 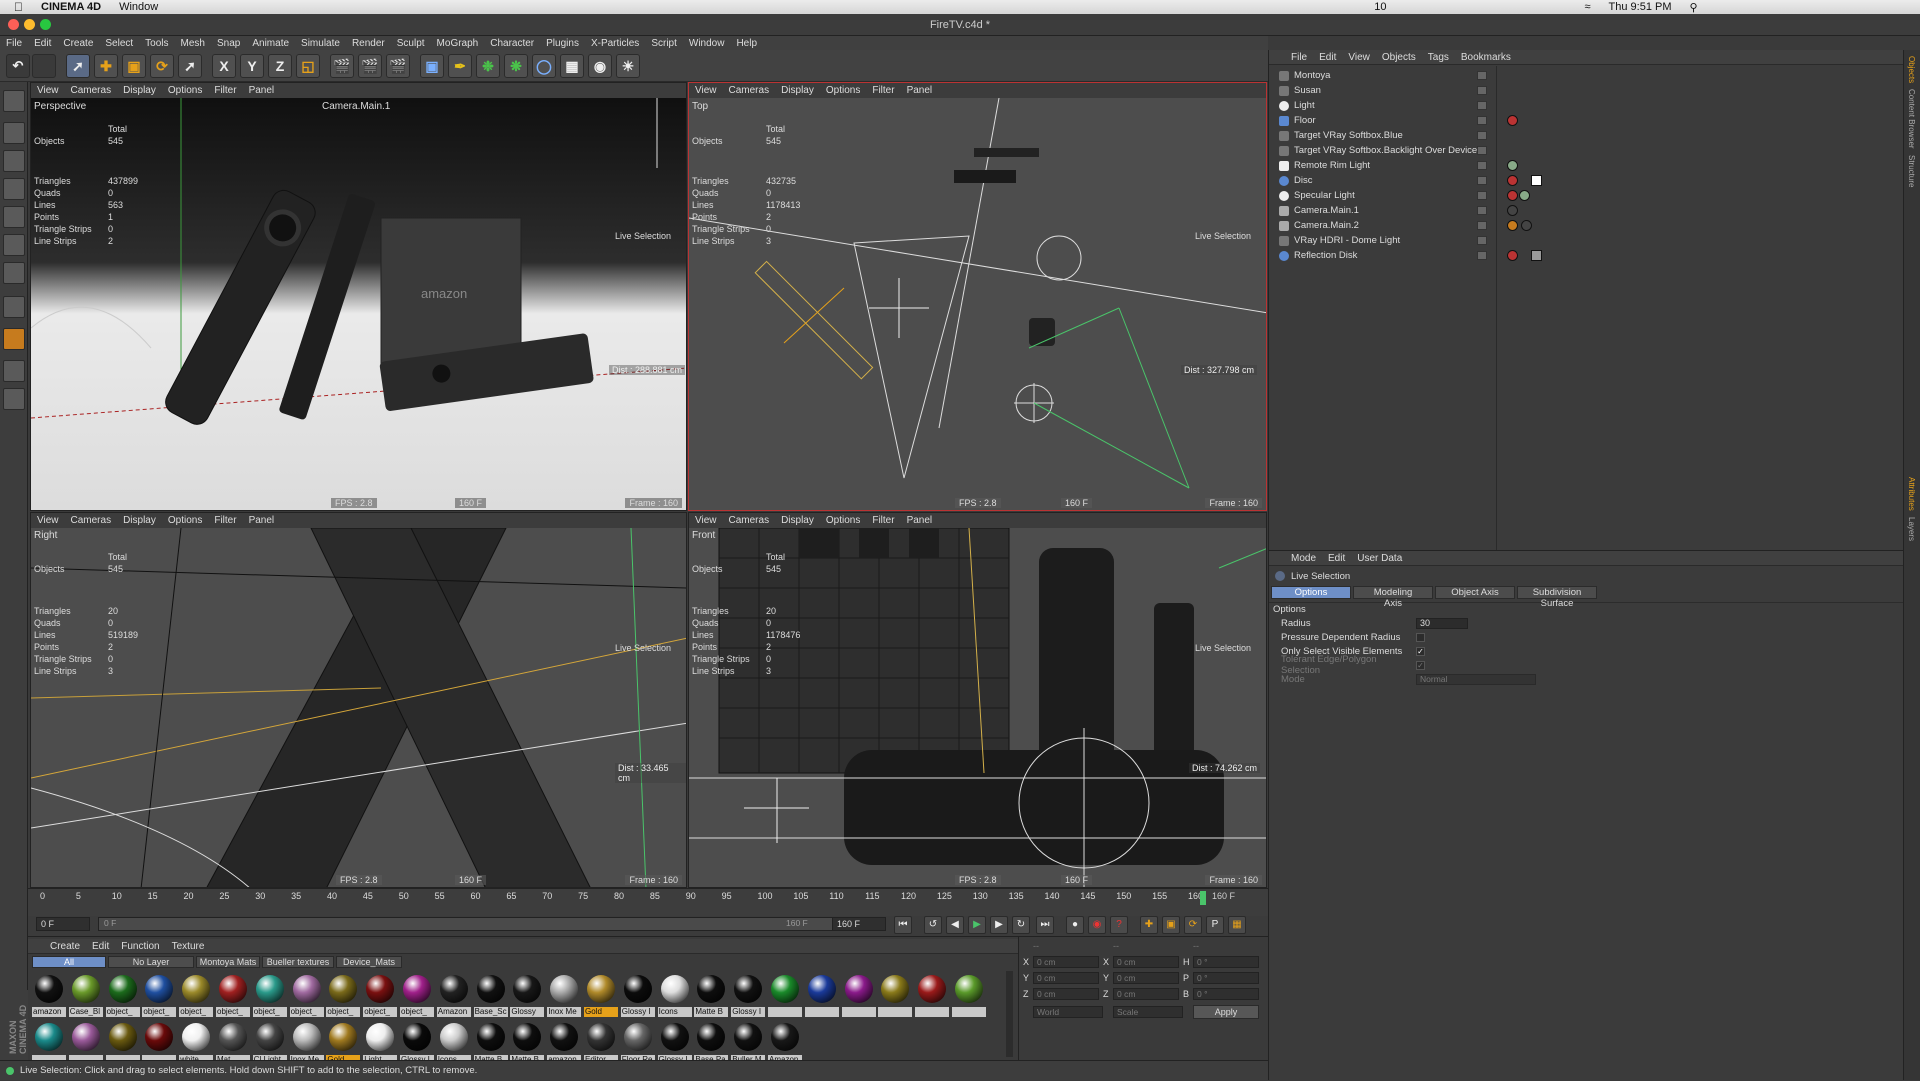 What do you see at coordinates (228, 962) in the screenshot?
I see `mat-tab-montoya-mats: Montoya Mats` at bounding box center [228, 962].